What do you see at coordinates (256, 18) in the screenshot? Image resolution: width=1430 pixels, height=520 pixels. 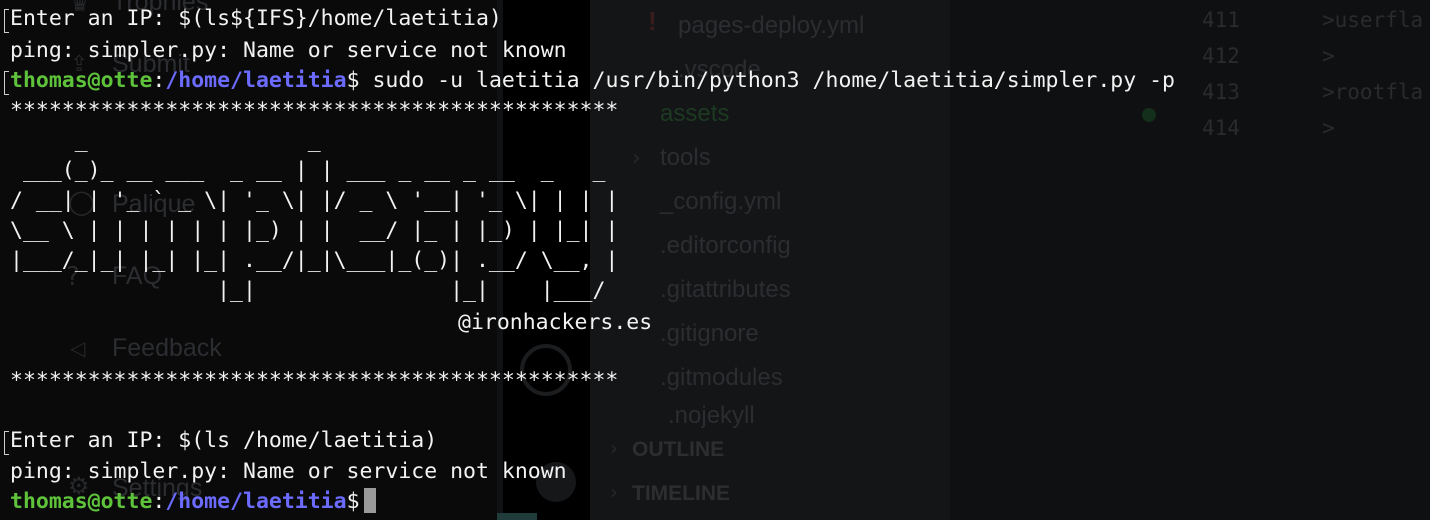 I see `terminal-output-line: Enter an IP: $(ls${IFS}/home/laetitia)` at bounding box center [256, 18].